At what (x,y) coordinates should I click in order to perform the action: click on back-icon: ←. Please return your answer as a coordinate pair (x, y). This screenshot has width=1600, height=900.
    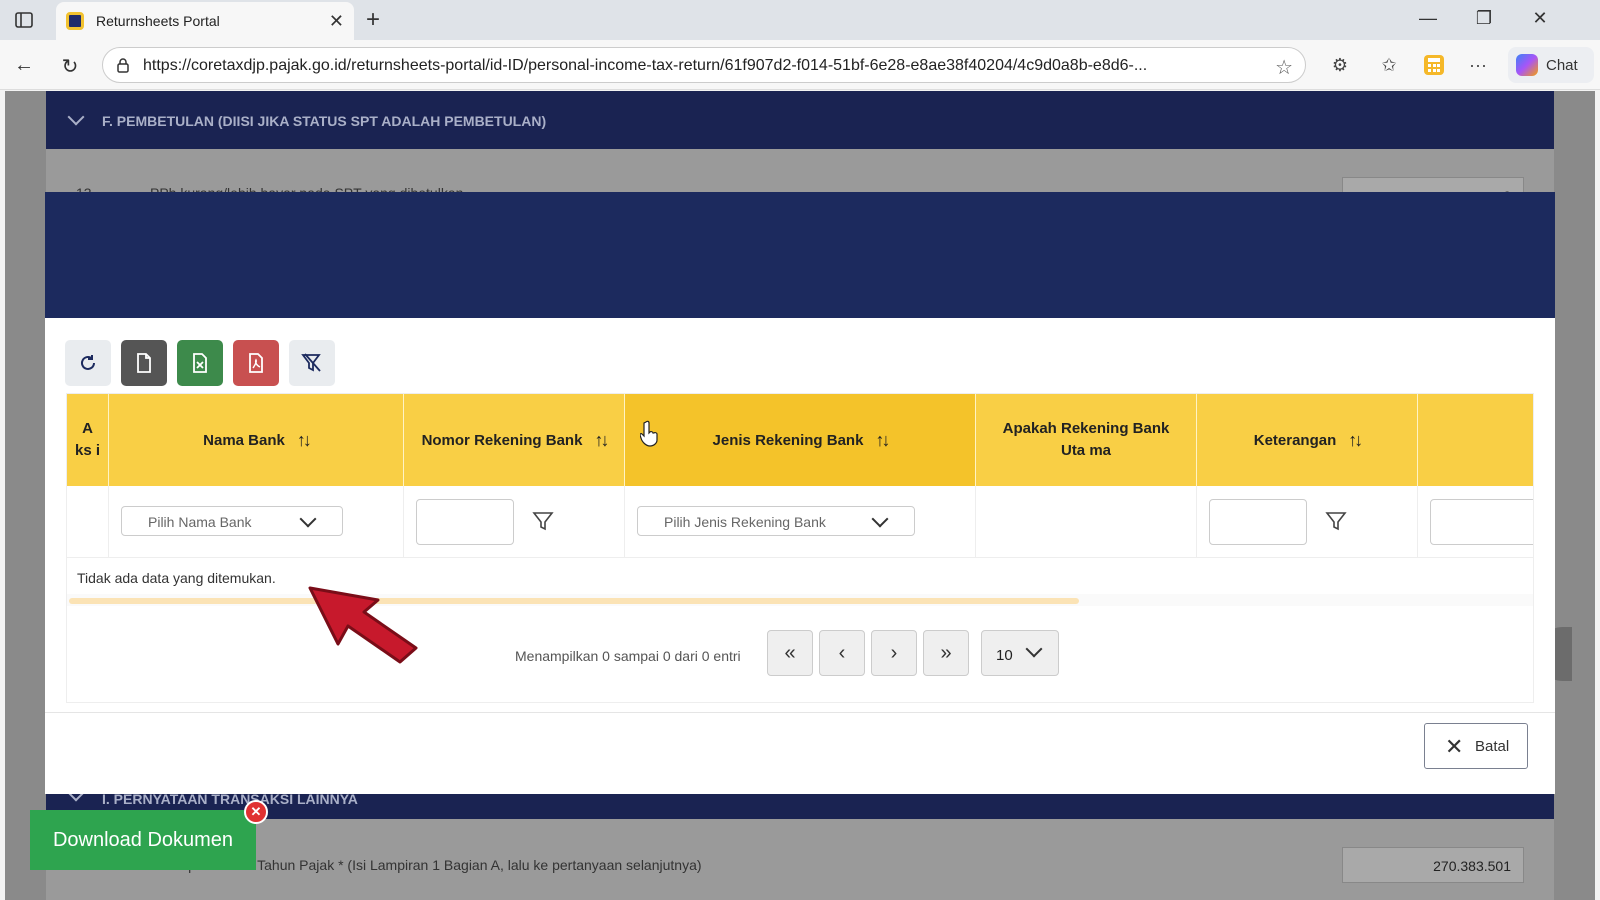
    Looking at the image, I should click on (24, 65).